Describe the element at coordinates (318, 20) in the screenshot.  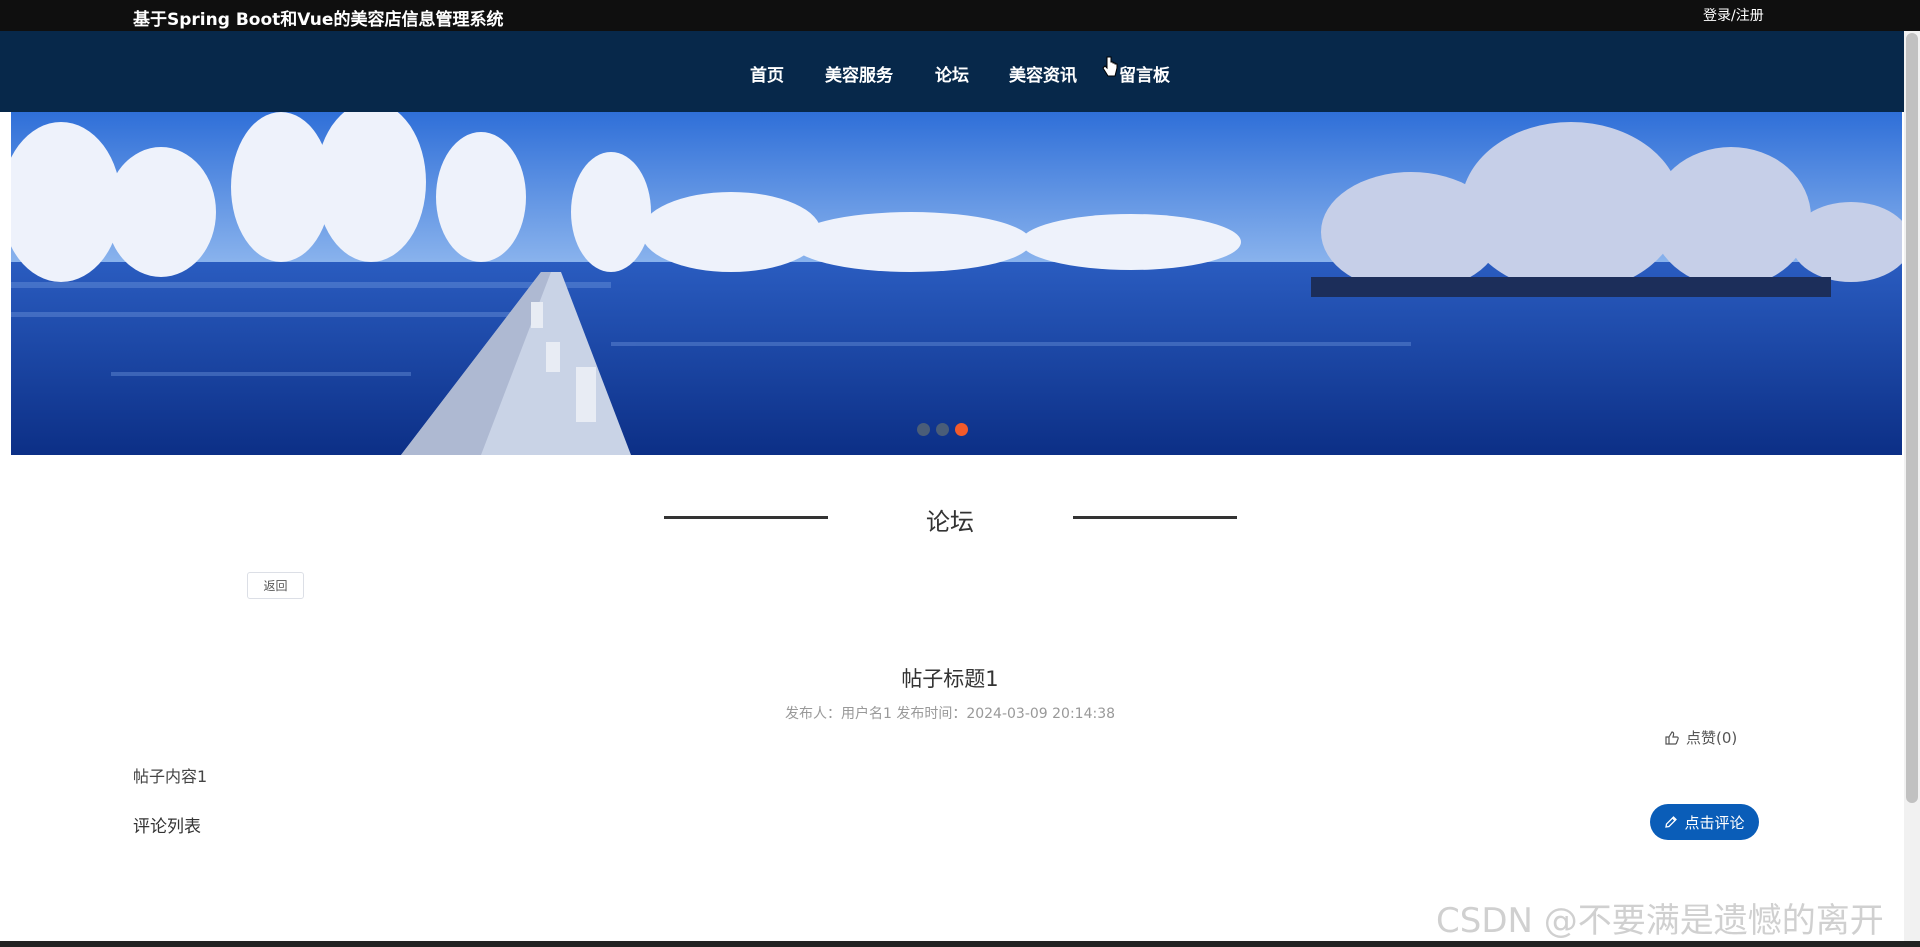
I see `site-title: 基于Spring Boot和Vue的美容店信息管理系统` at that location.